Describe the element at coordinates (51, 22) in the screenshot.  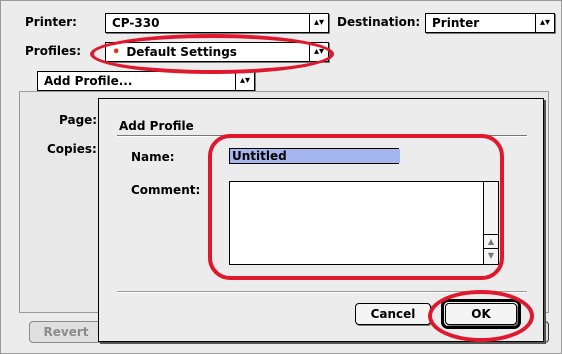
I see `printer-label: Printer:` at that location.